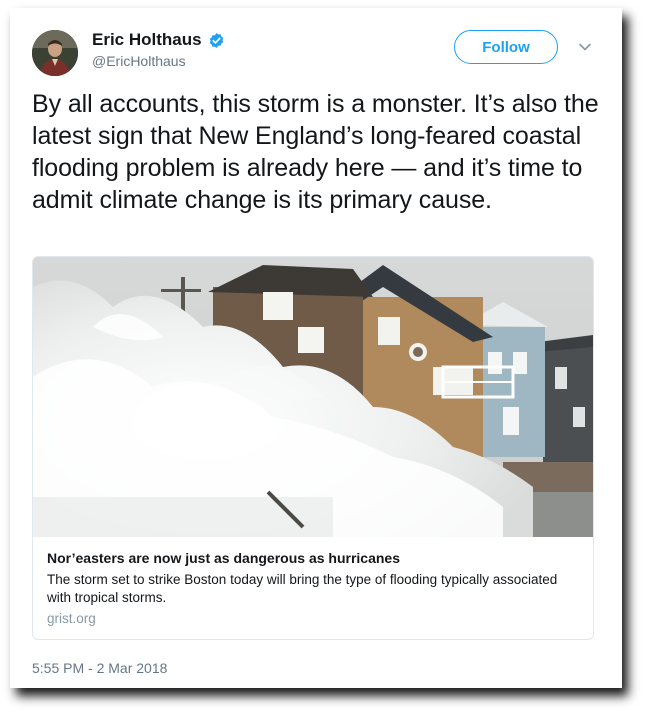 Image resolution: width=650 pixels, height=715 pixels. I want to click on chevron-down-icon, so click(585, 47).